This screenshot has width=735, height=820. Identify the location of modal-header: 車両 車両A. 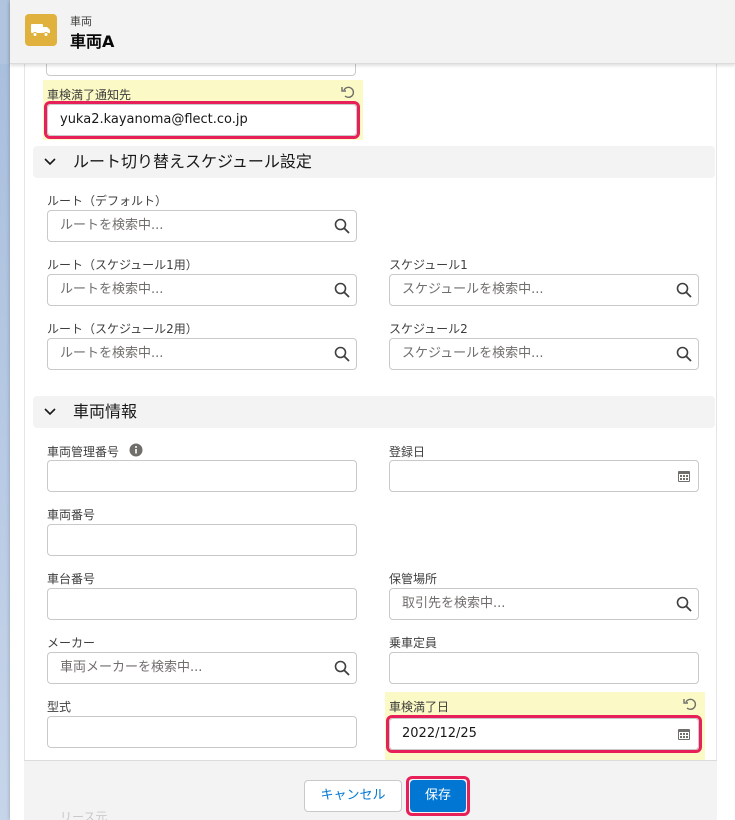
(372, 32).